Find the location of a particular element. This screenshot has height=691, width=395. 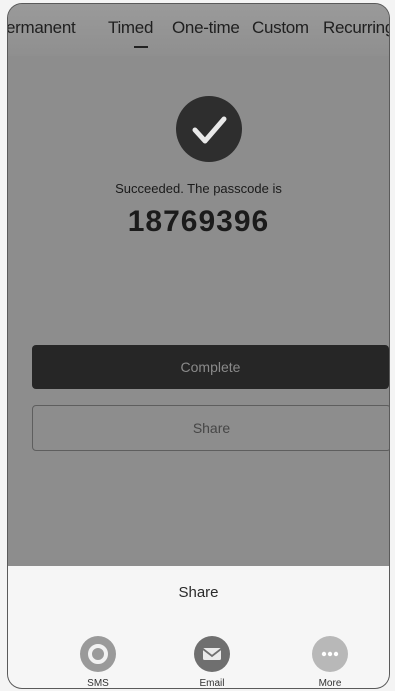

tab-permanent: ermanent is located at coordinates (42, 28).